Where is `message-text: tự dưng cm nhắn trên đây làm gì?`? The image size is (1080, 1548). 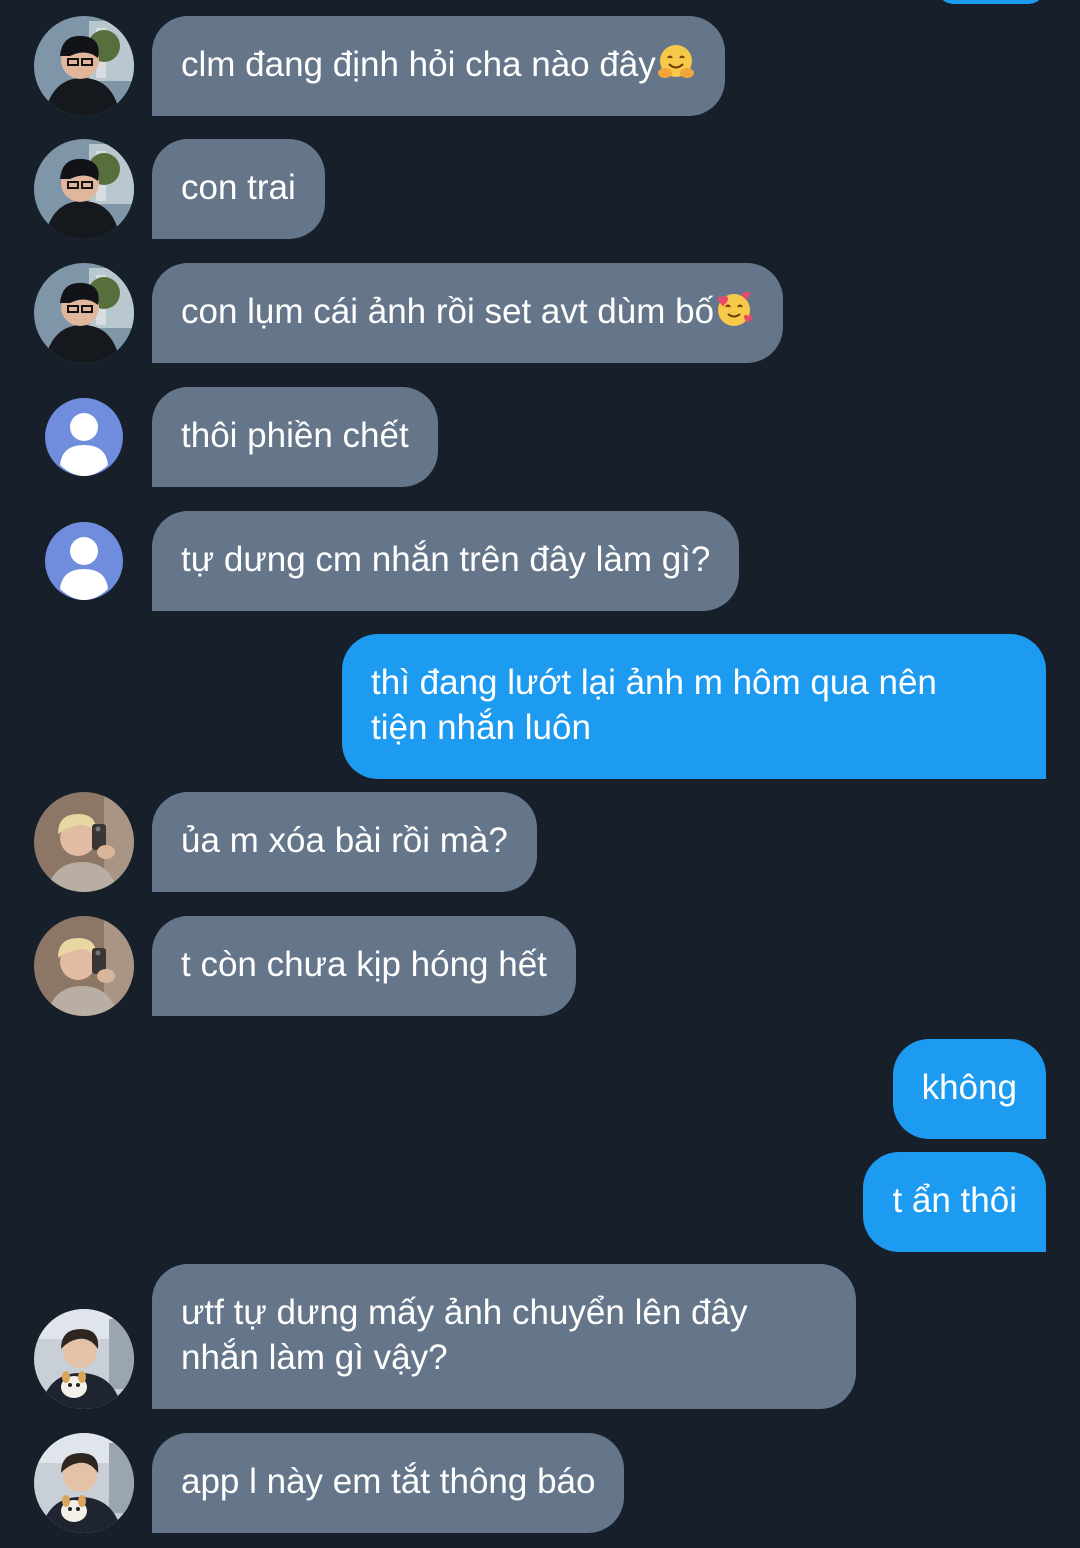 message-text: tự dưng cm nhắn trên đây làm gì? is located at coordinates (446, 559).